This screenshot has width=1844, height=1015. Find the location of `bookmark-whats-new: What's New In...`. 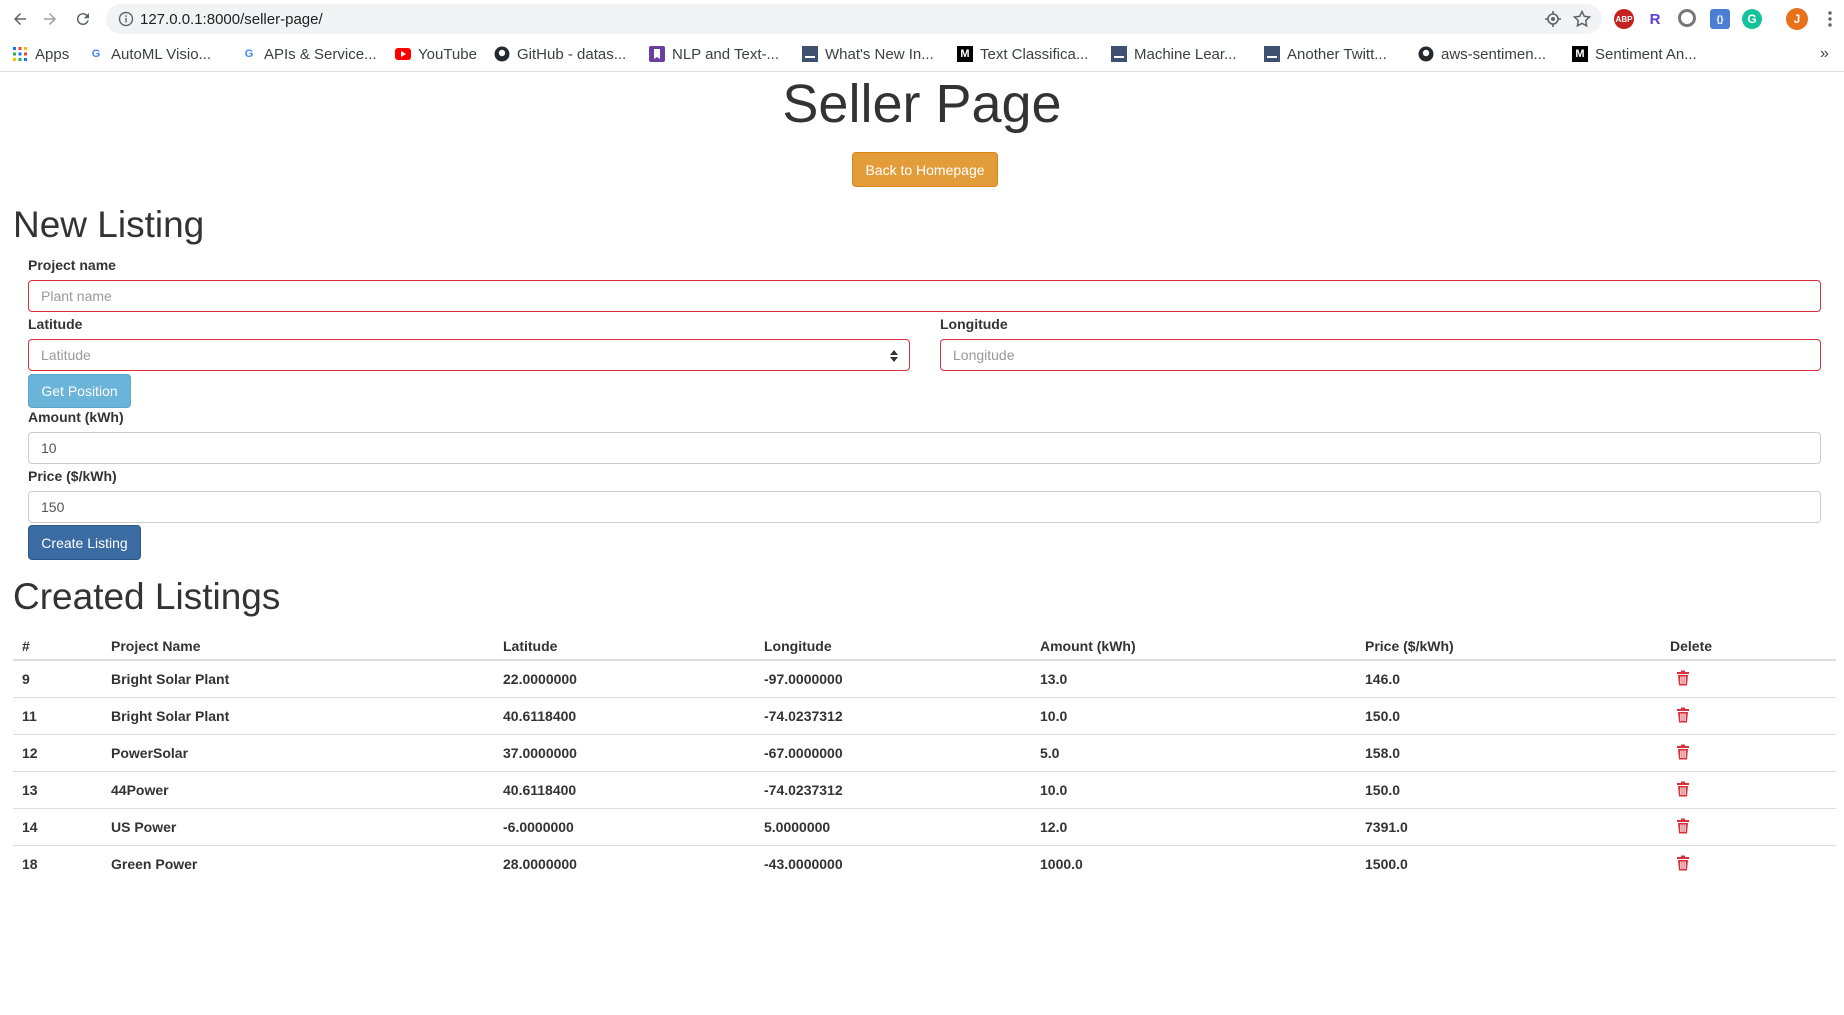

bookmark-whats-new: What's New In... is located at coordinates (868, 54).